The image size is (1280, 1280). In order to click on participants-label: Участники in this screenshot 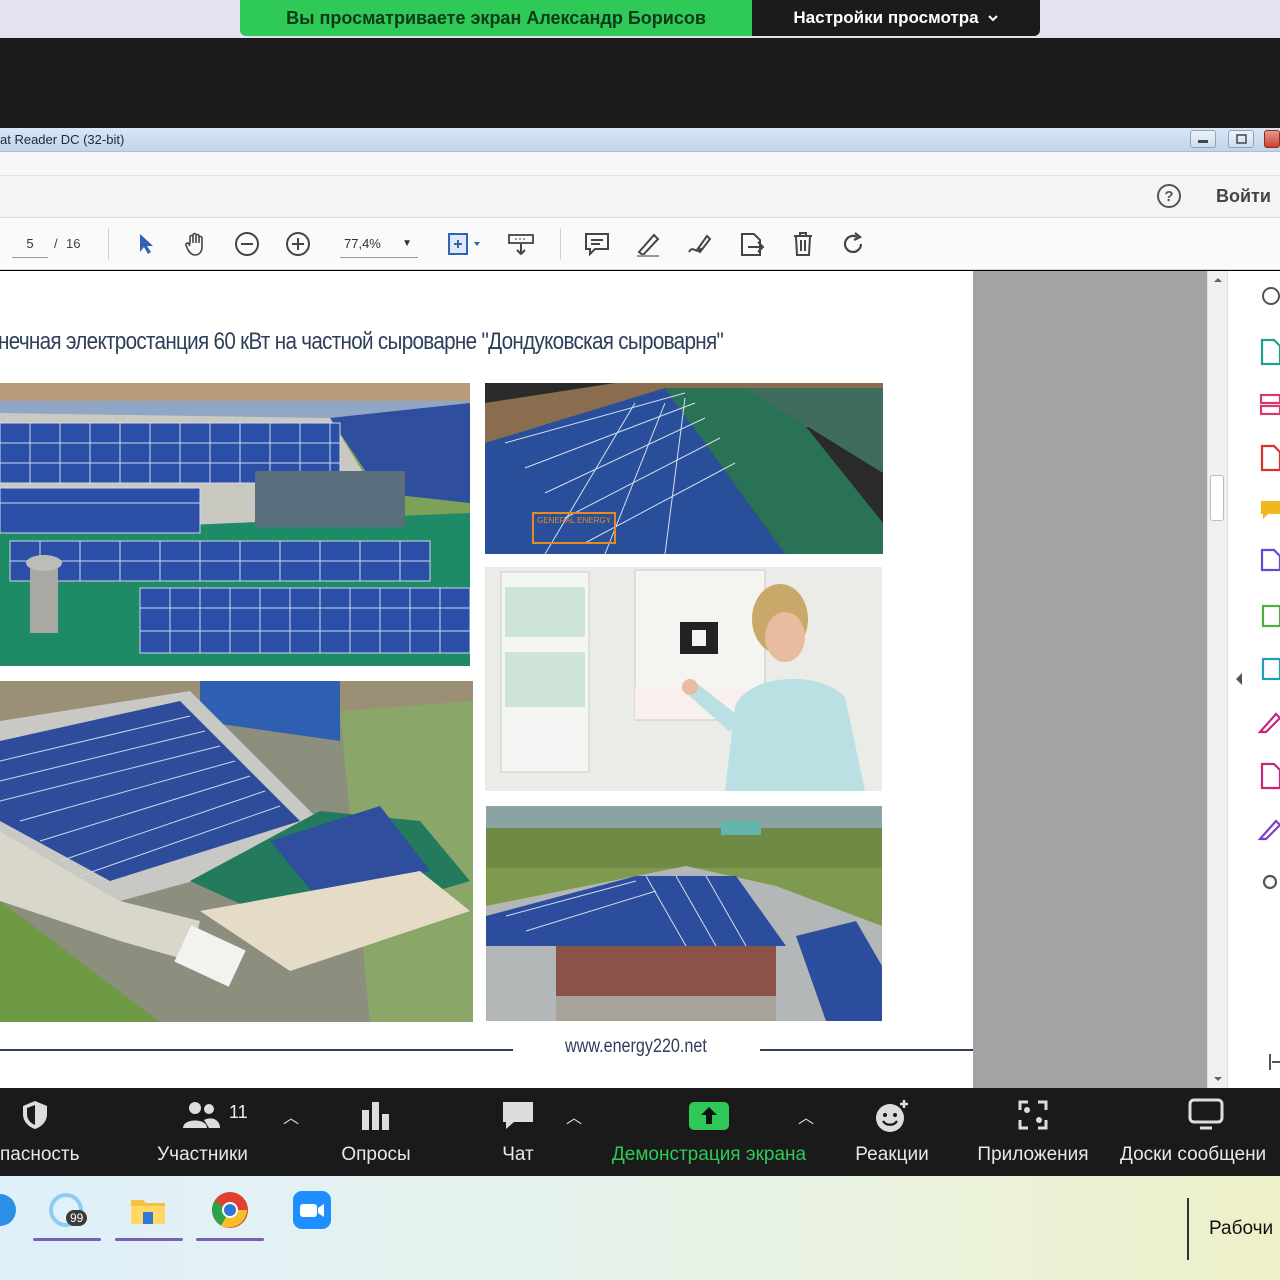, I will do `click(202, 1154)`.